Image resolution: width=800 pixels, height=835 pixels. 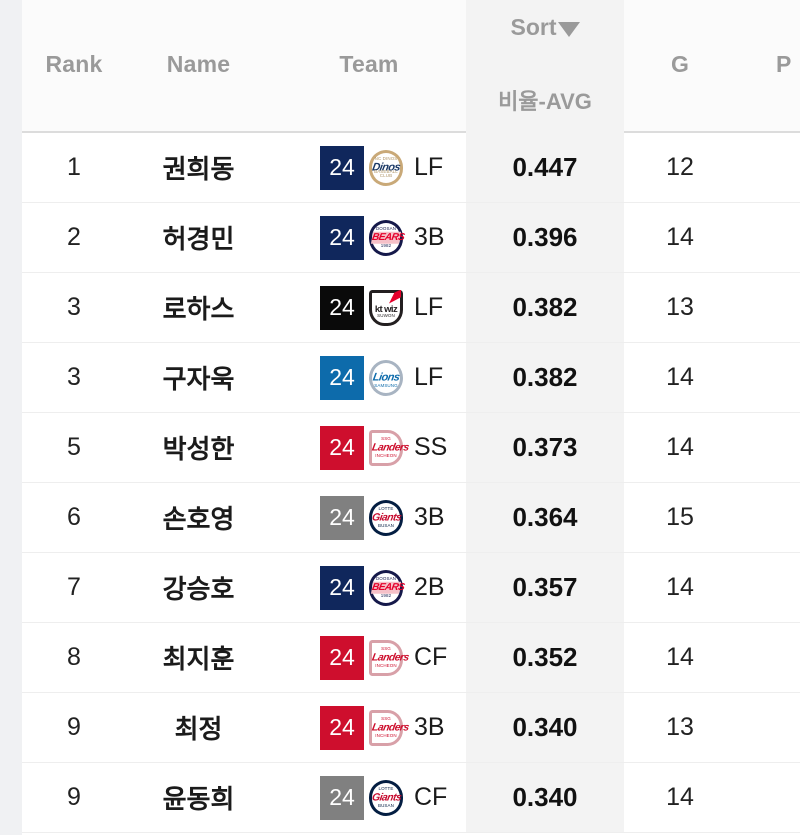 I want to click on team-chip: 24 DOOSAN BEARS 1982 3B, so click(x=382, y=237).